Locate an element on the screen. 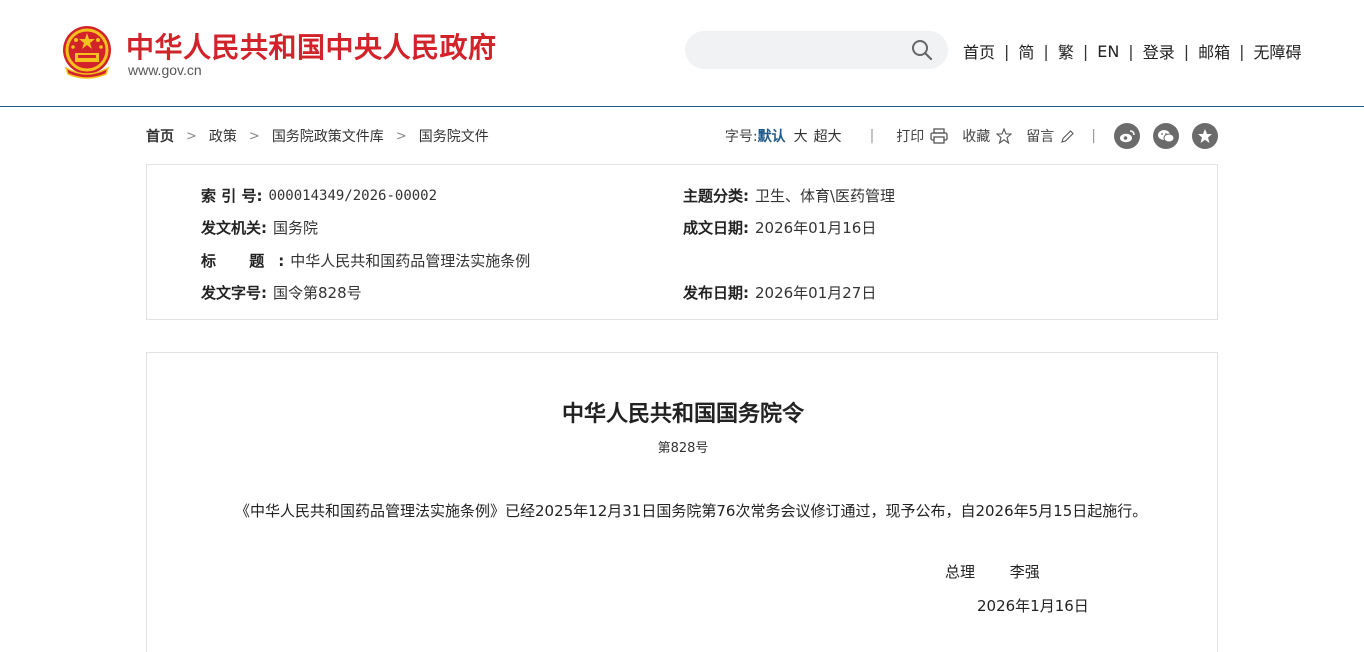 Image resolution: width=1364 pixels, height=652 pixels. wechat-share-icon is located at coordinates (1166, 136).